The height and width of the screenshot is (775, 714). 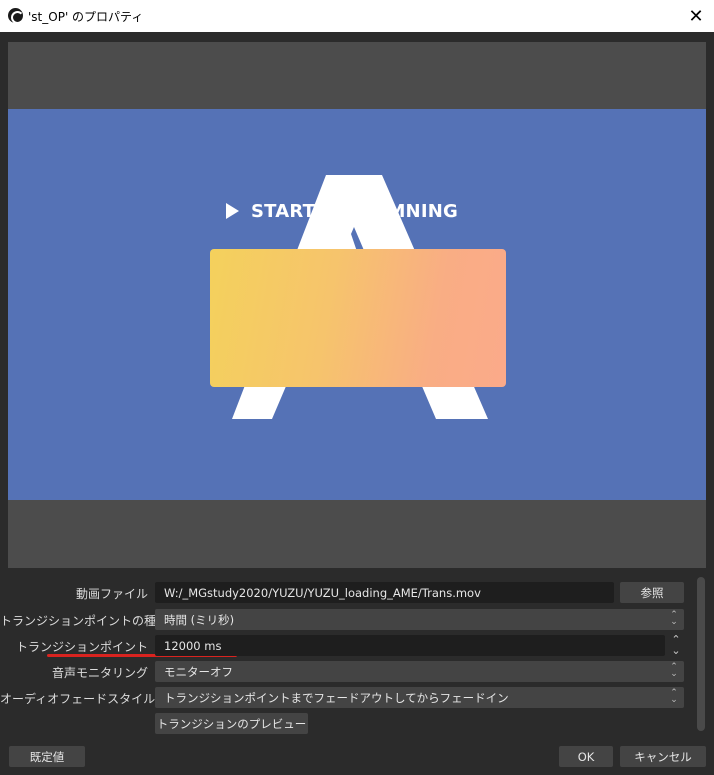 I want to click on browse-button: 参照, so click(x=652, y=592).